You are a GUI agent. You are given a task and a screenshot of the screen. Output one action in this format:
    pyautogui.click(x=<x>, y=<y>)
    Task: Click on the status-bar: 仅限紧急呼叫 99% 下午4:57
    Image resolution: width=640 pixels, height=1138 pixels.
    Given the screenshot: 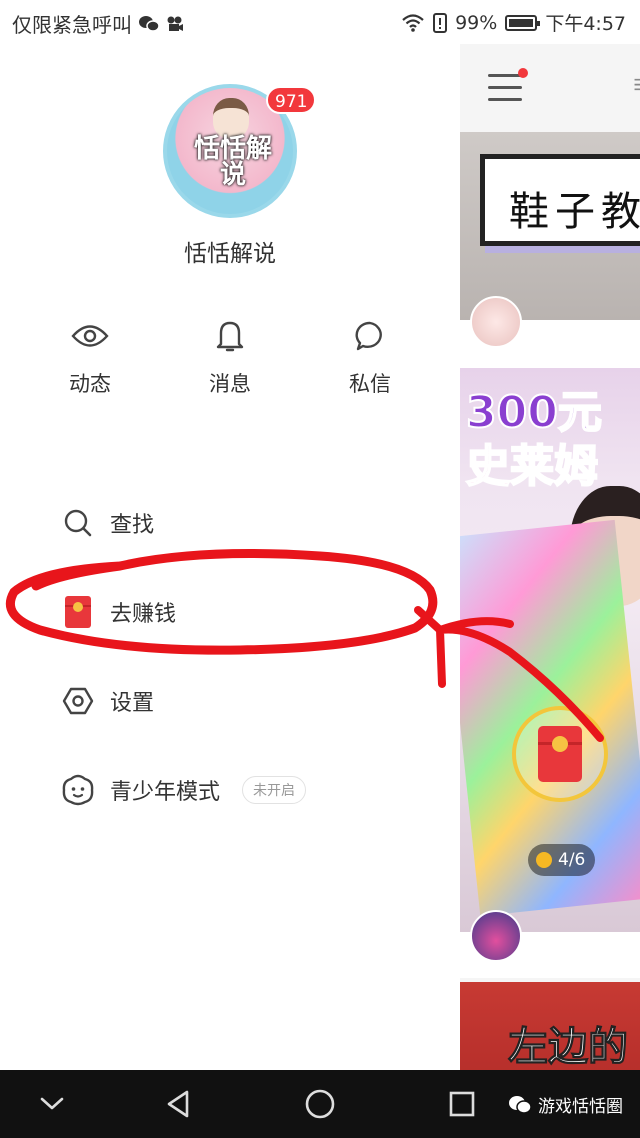 What is the action you would take?
    pyautogui.click(x=320, y=22)
    